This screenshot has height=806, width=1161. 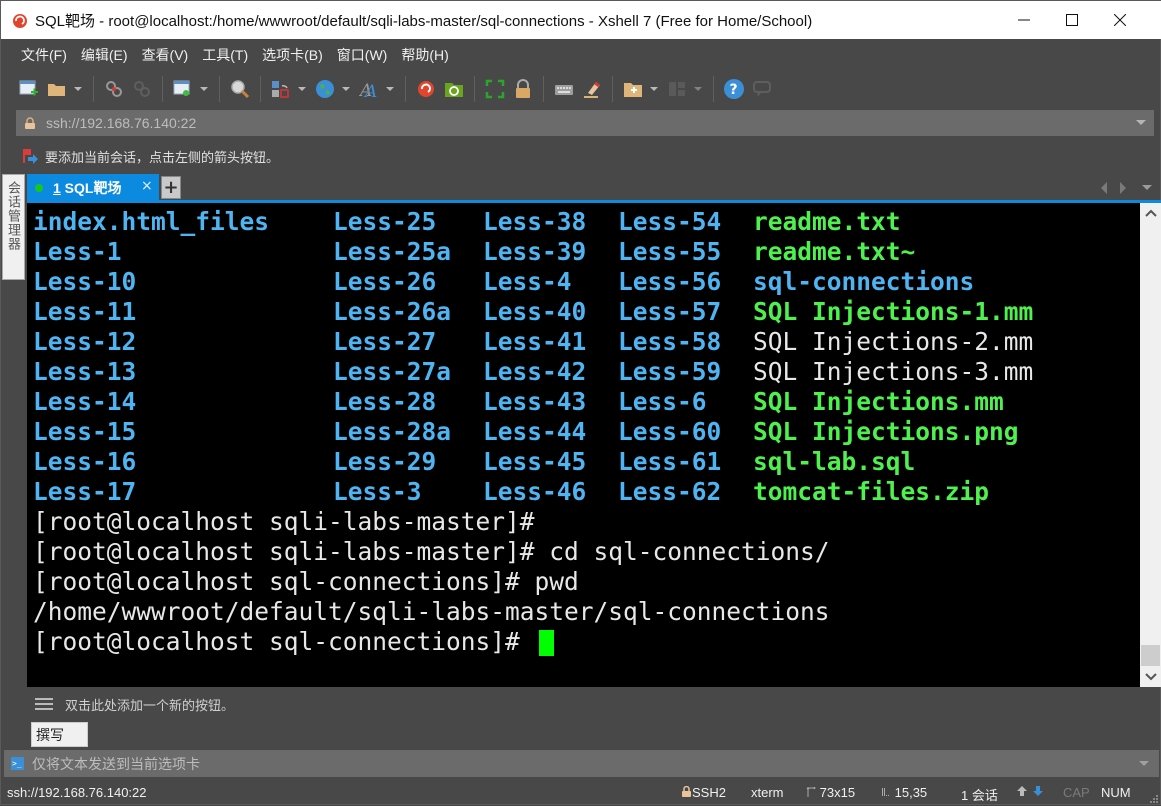 I want to click on close-button, so click(x=1120, y=20).